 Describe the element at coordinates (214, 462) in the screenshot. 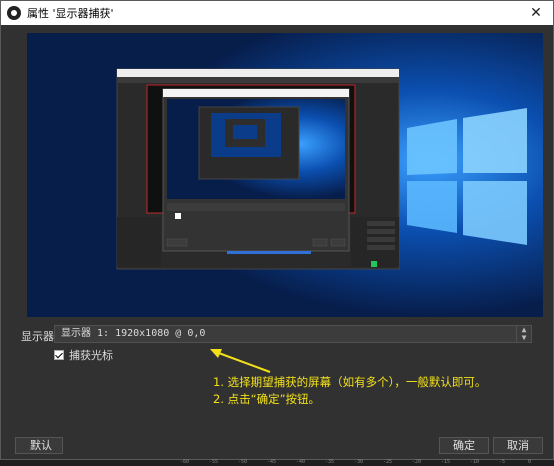

I see `ruler-tick-label: -55` at that location.